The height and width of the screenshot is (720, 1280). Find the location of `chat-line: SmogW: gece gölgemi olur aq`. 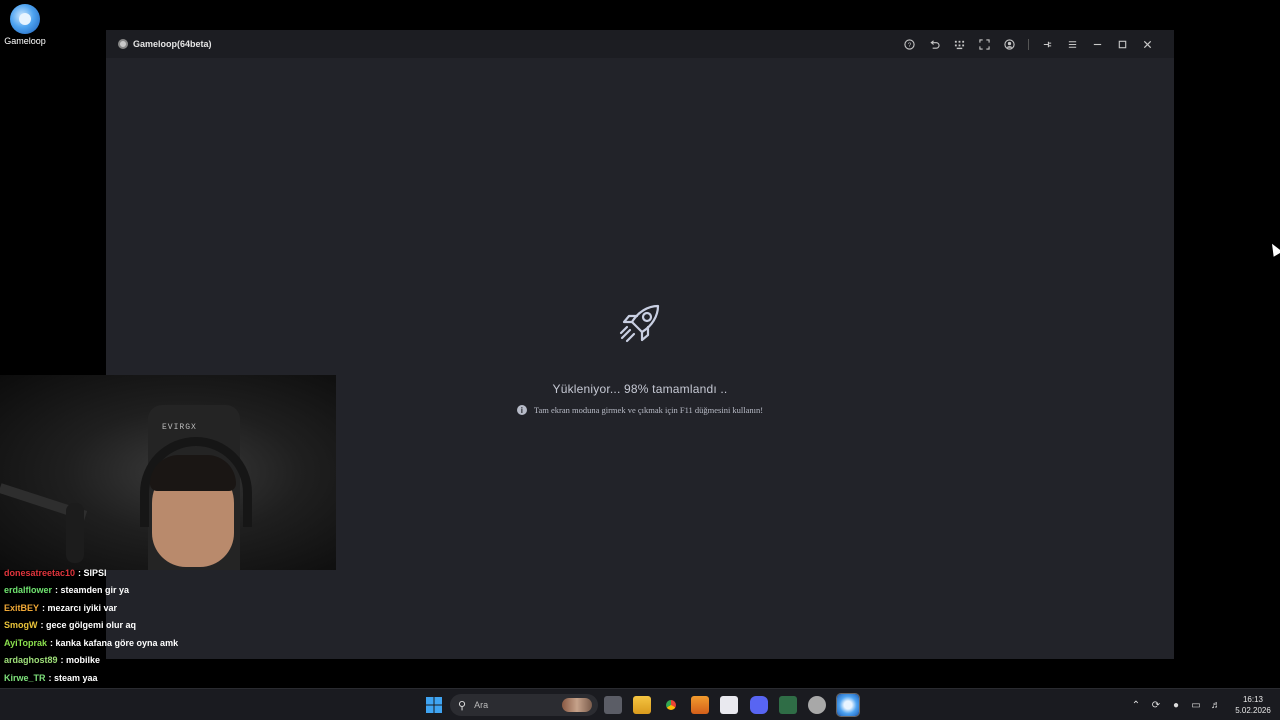

chat-line: SmogW: gece gölgemi olur aq is located at coordinates (170, 626).